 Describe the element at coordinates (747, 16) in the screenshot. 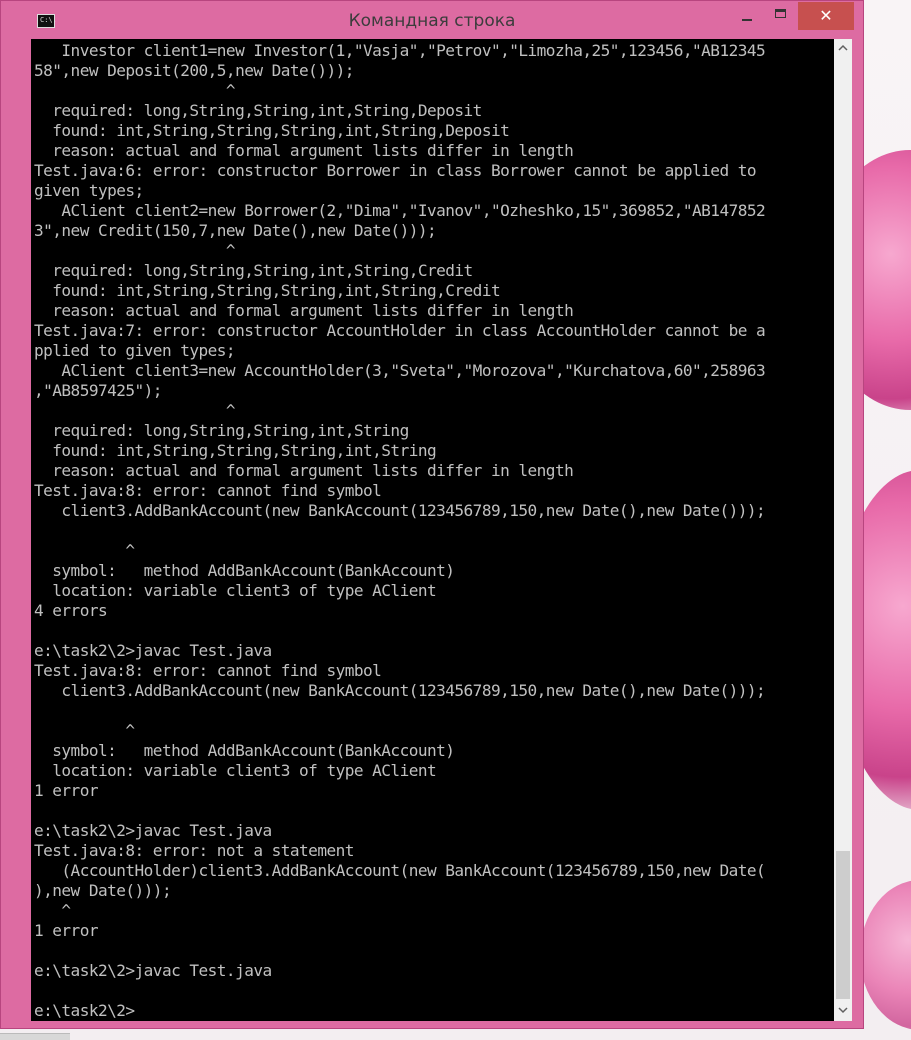

I see `minimize-button` at that location.